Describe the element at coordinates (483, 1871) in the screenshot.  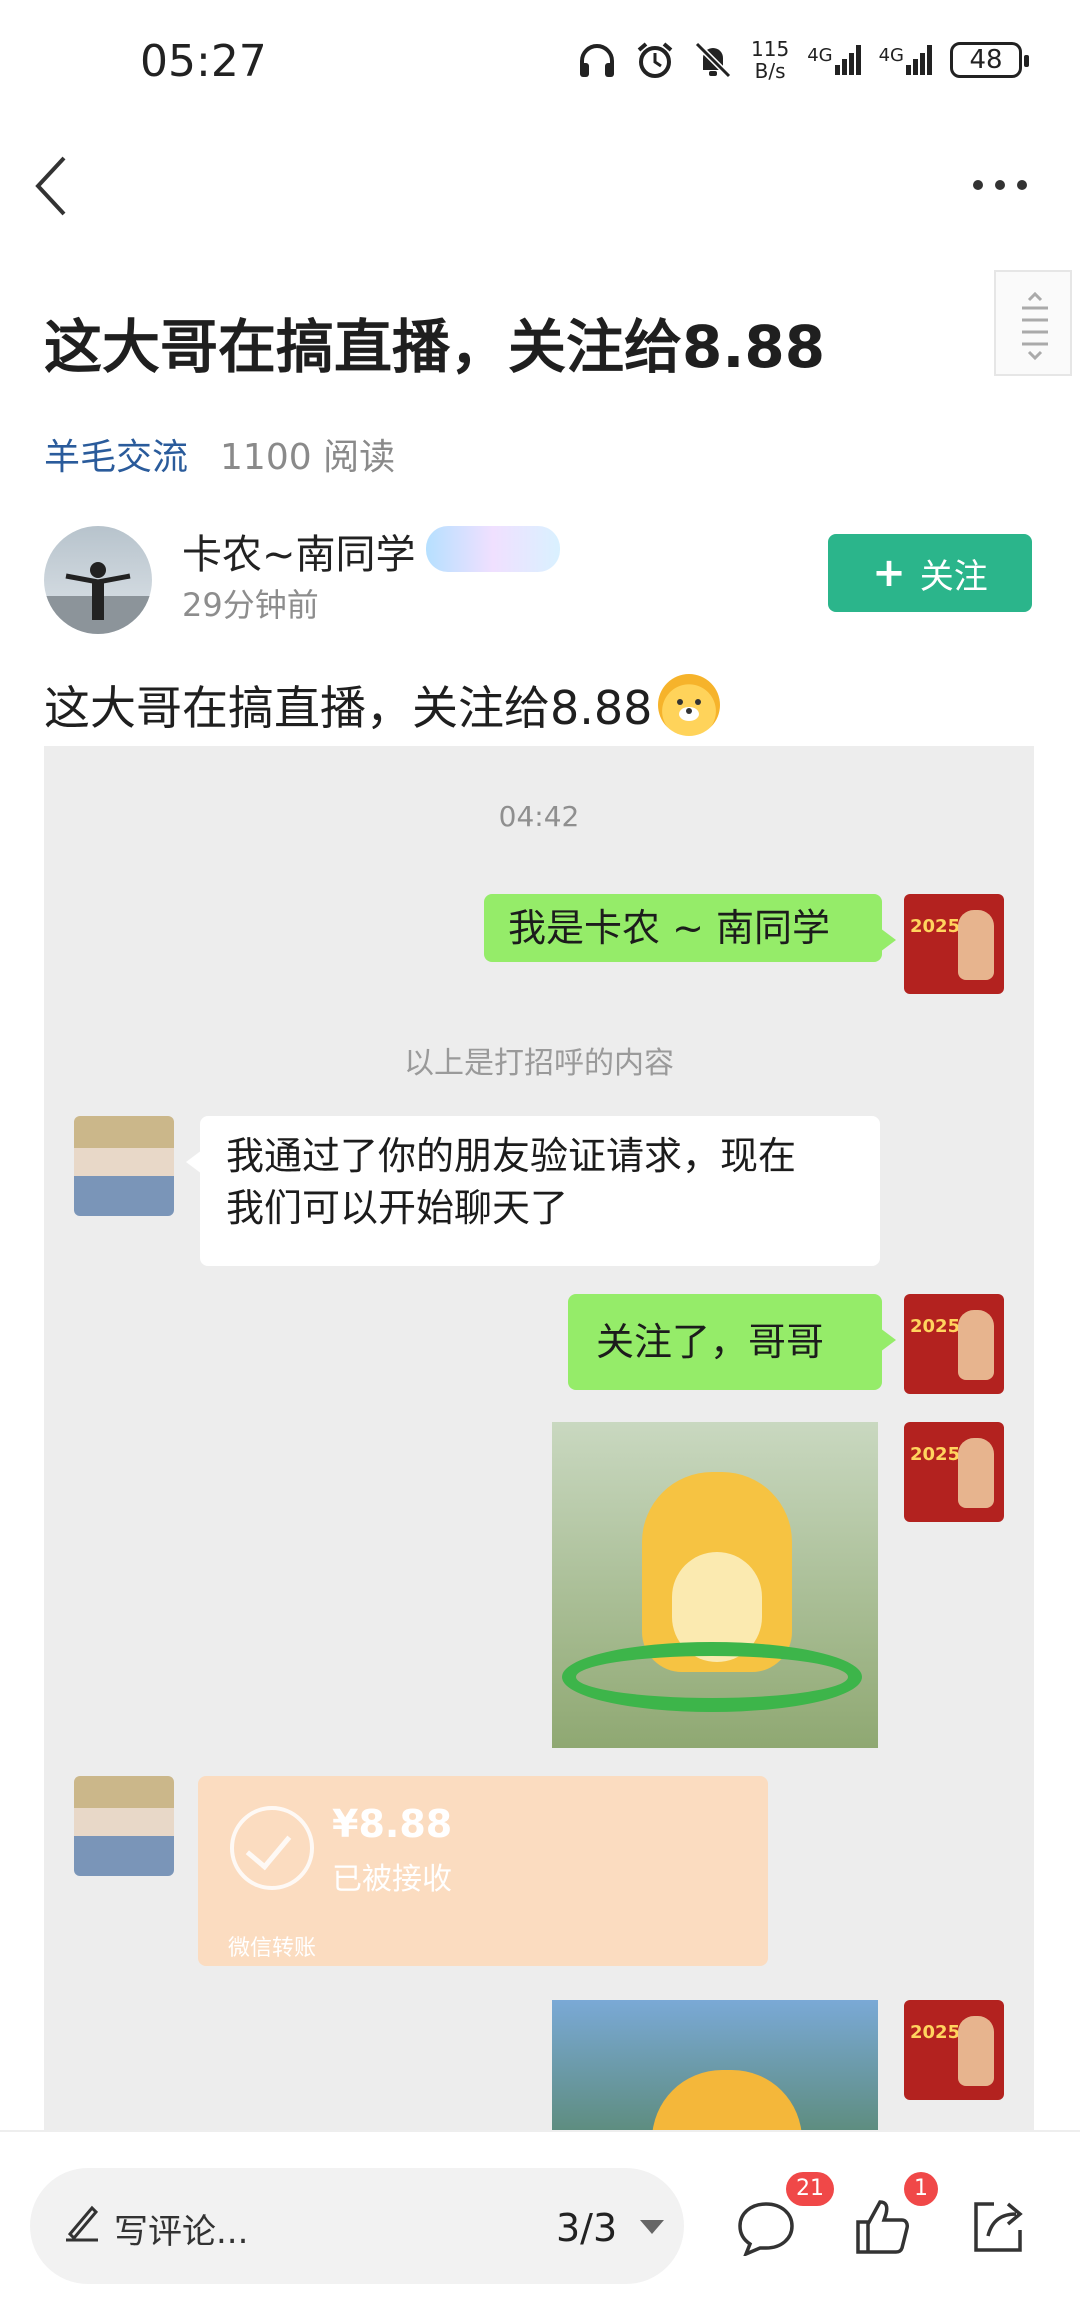
I see `transfer-card: ¥8.88 已被接收 微信转账` at that location.